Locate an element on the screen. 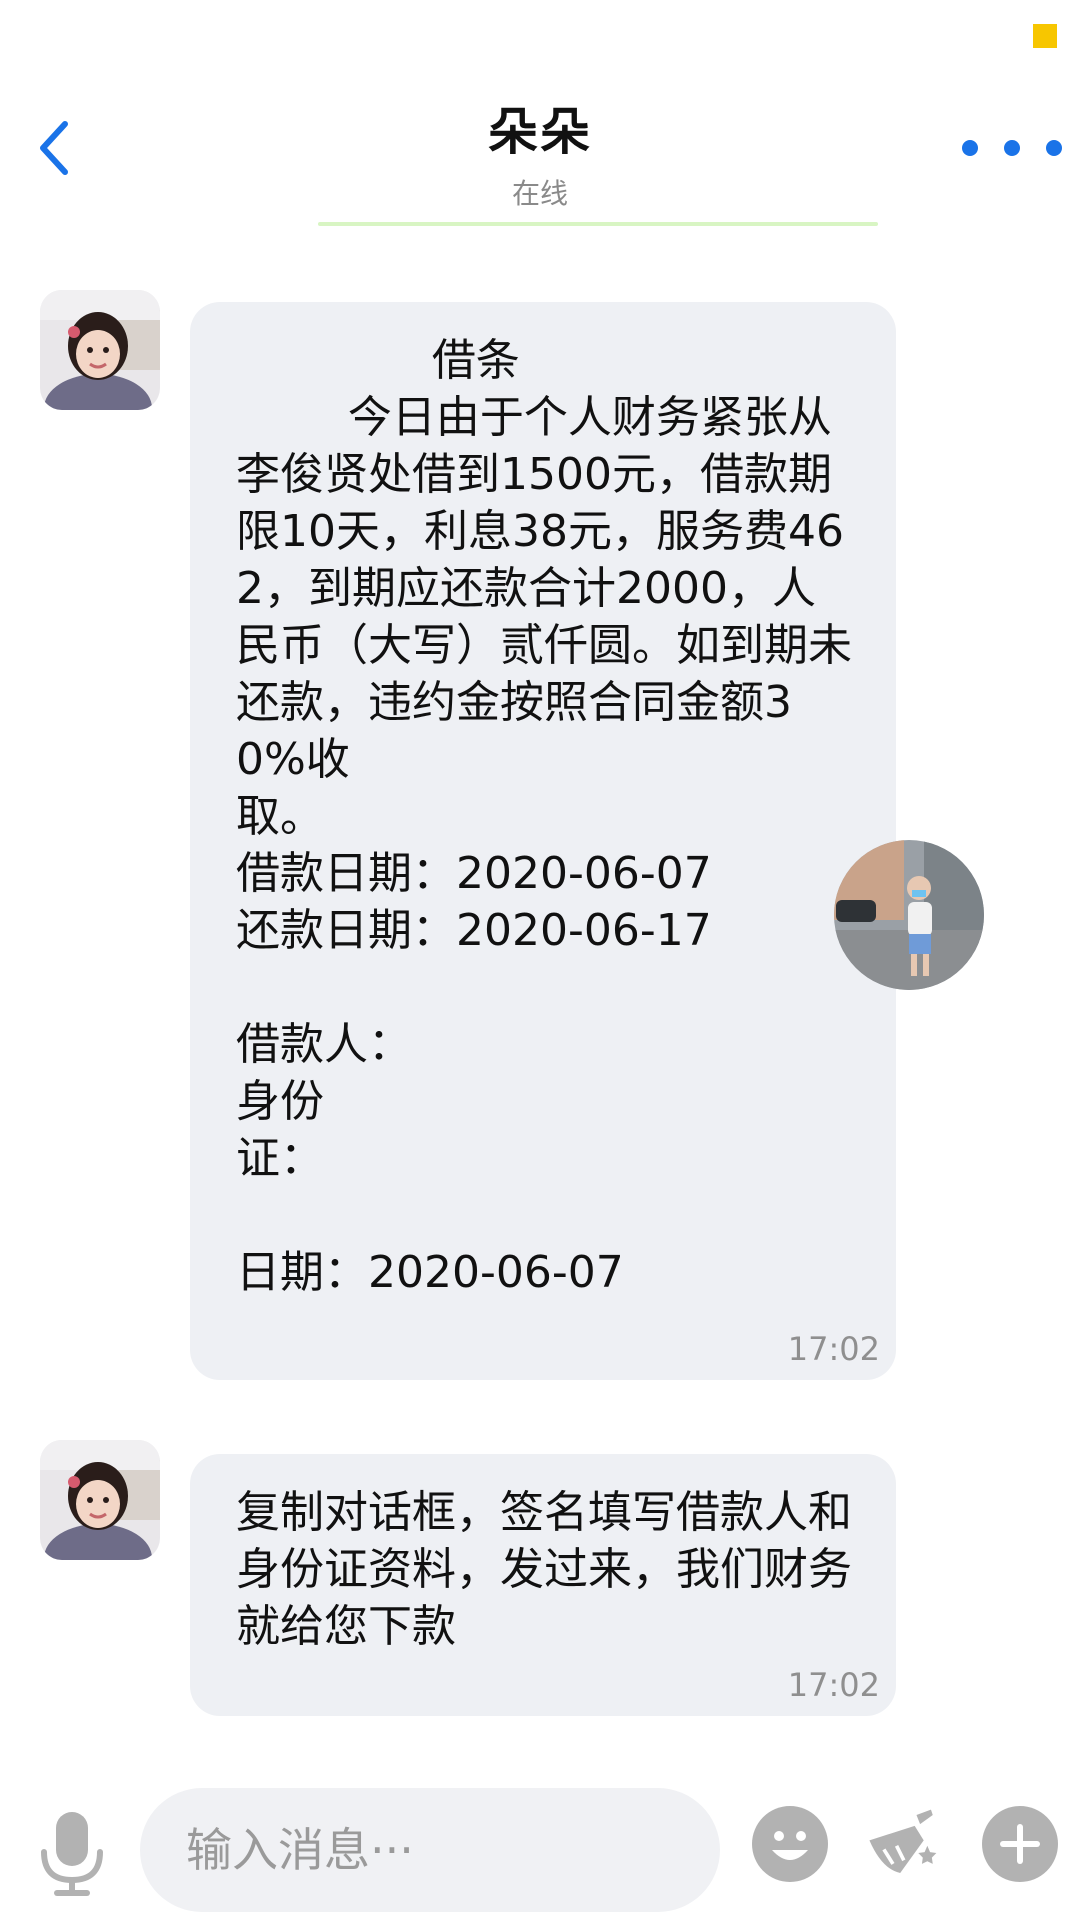  add-button is located at coordinates (1020, 1844).